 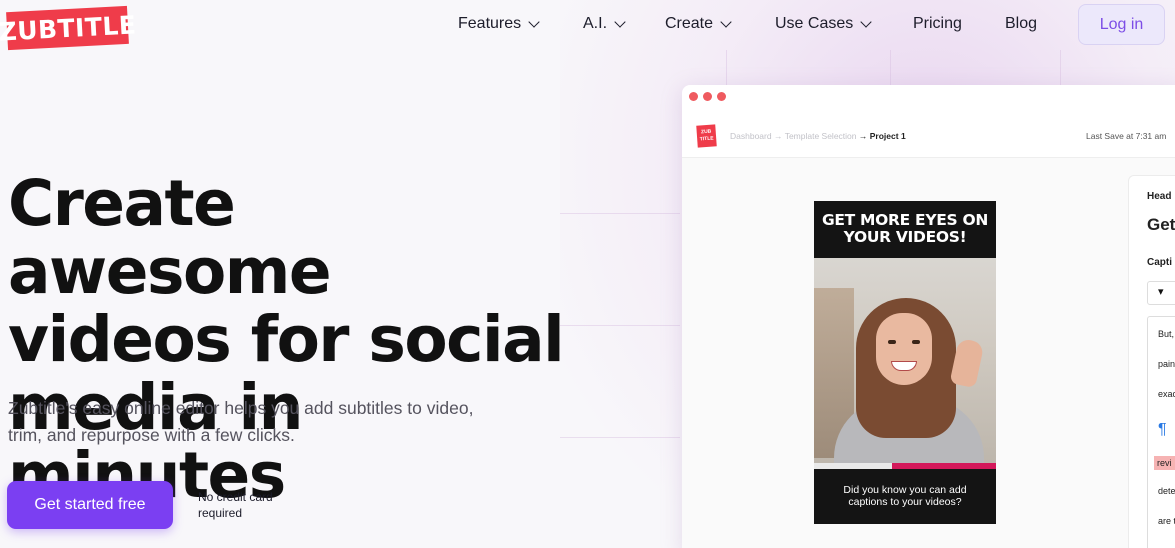 I want to click on caption-style-dropdown: ▾, so click(x=1161, y=293).